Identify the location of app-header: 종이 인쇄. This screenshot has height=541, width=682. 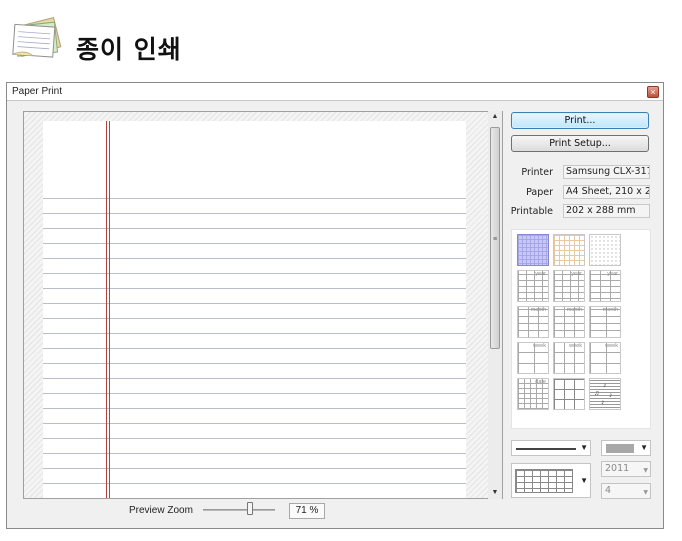
(156, 36).